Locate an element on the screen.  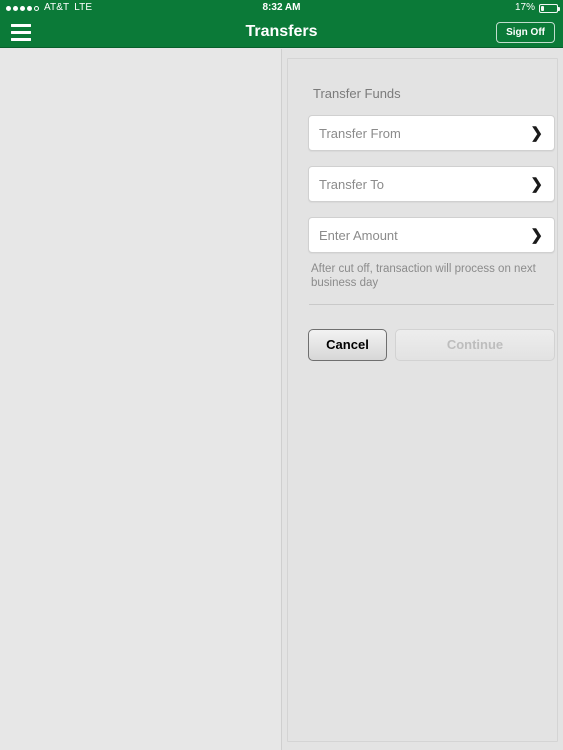
continue-button: Continue is located at coordinates (475, 345).